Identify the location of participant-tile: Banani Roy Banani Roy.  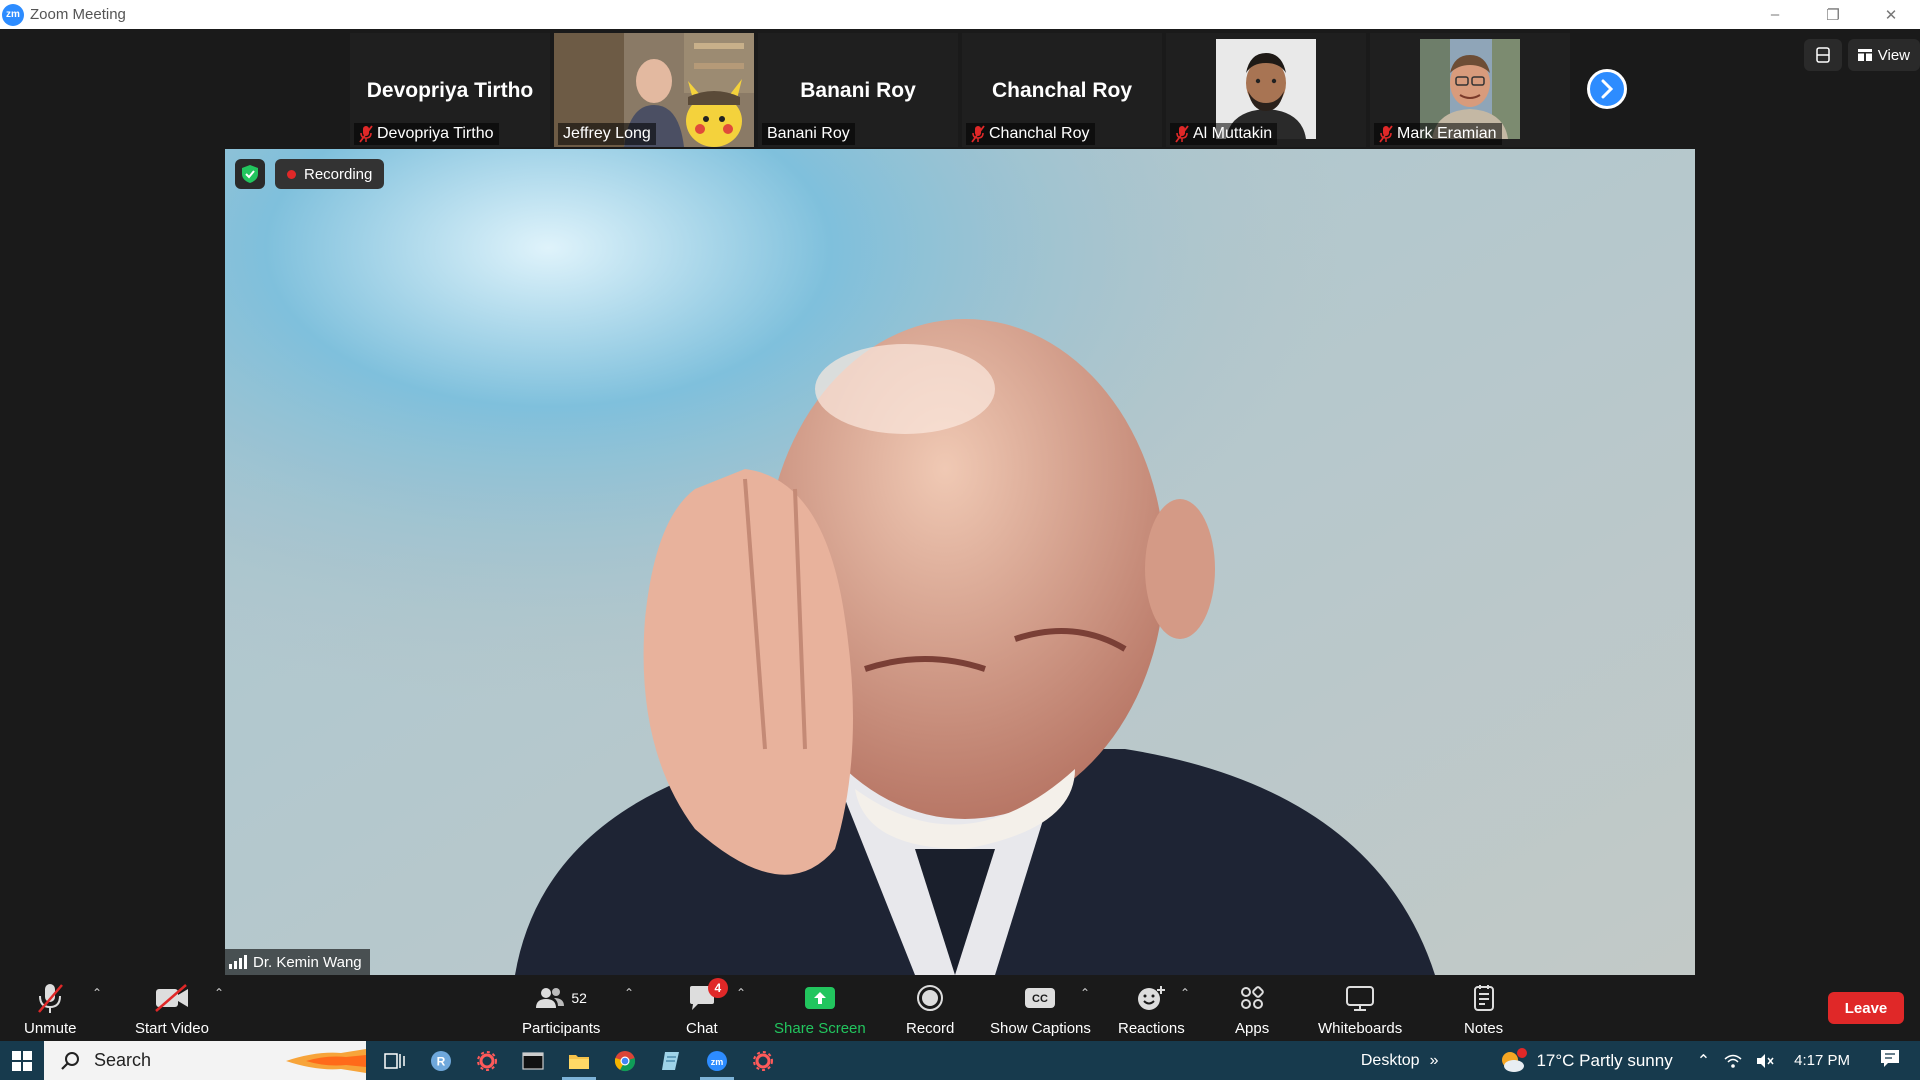
(858, 90).